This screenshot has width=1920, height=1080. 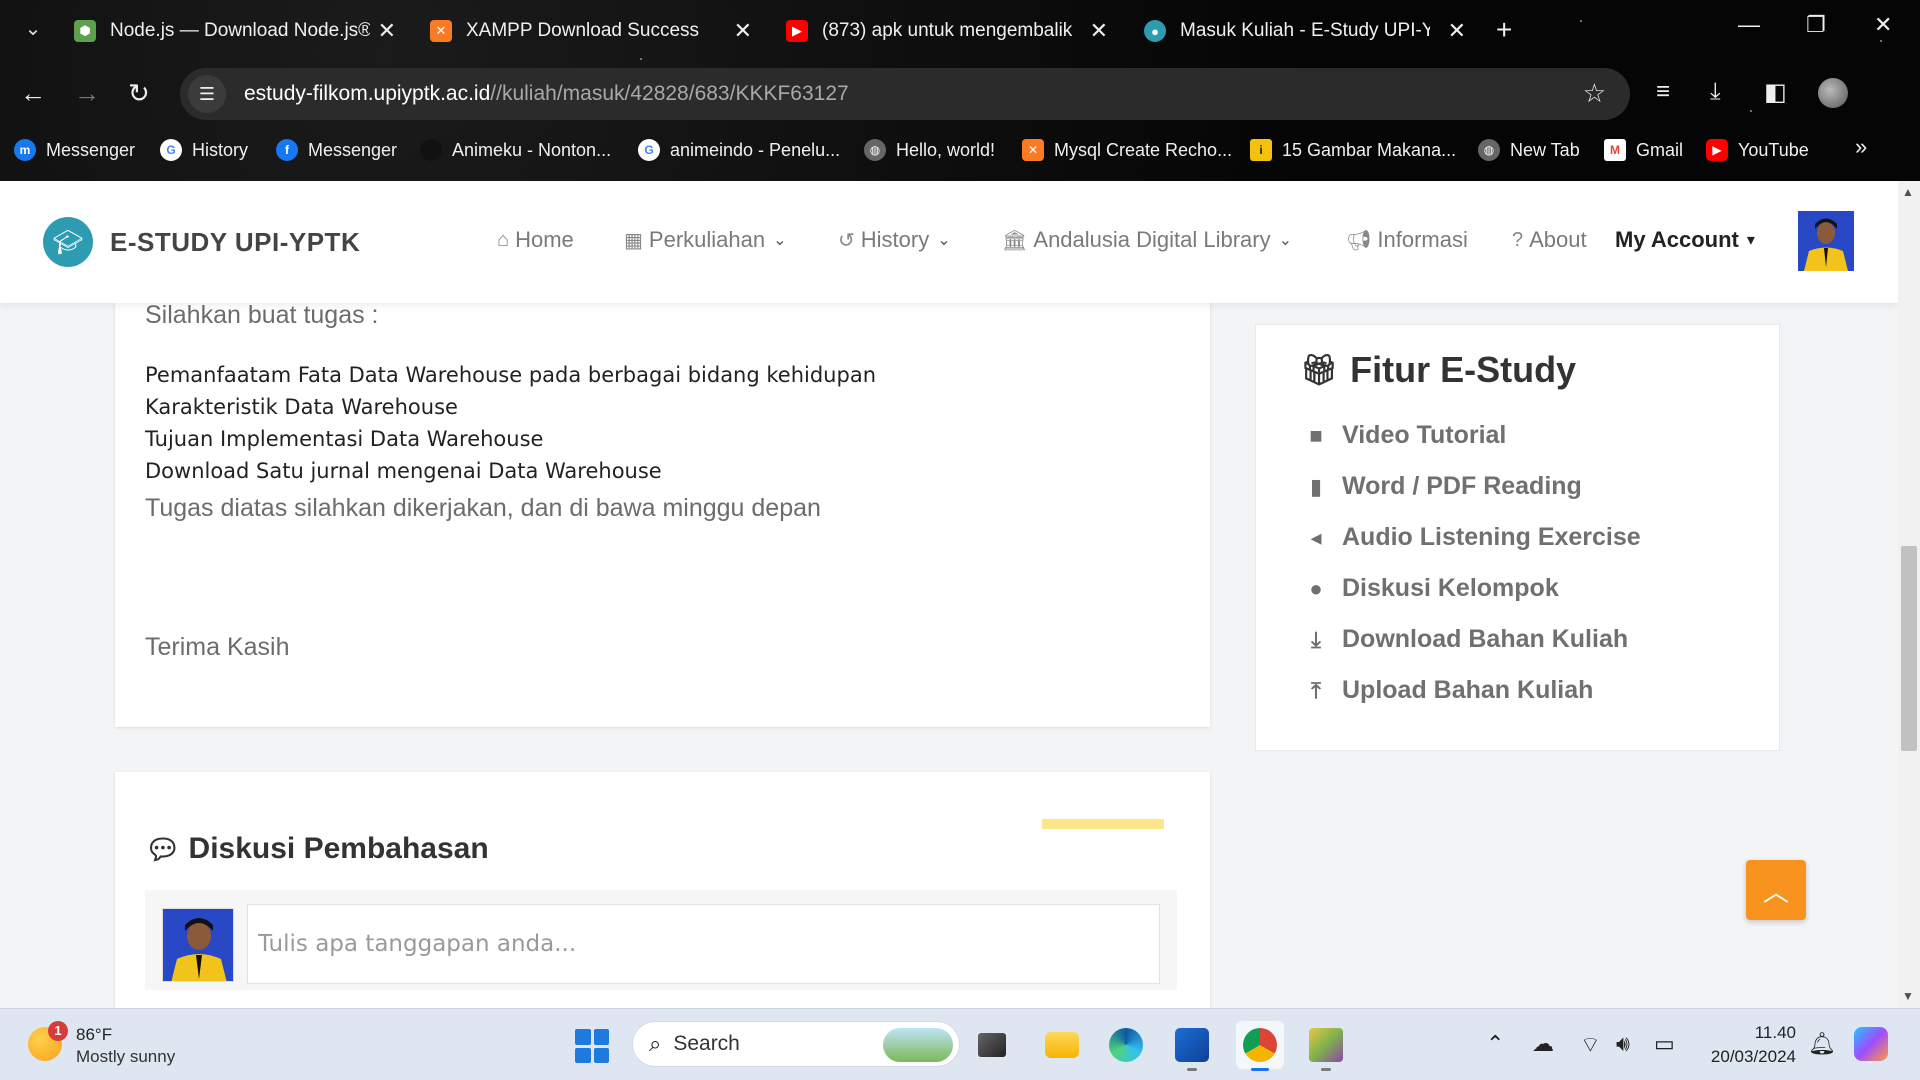 I want to click on task-item: Tujuan Implementasi Data Warehouse, so click(x=344, y=439).